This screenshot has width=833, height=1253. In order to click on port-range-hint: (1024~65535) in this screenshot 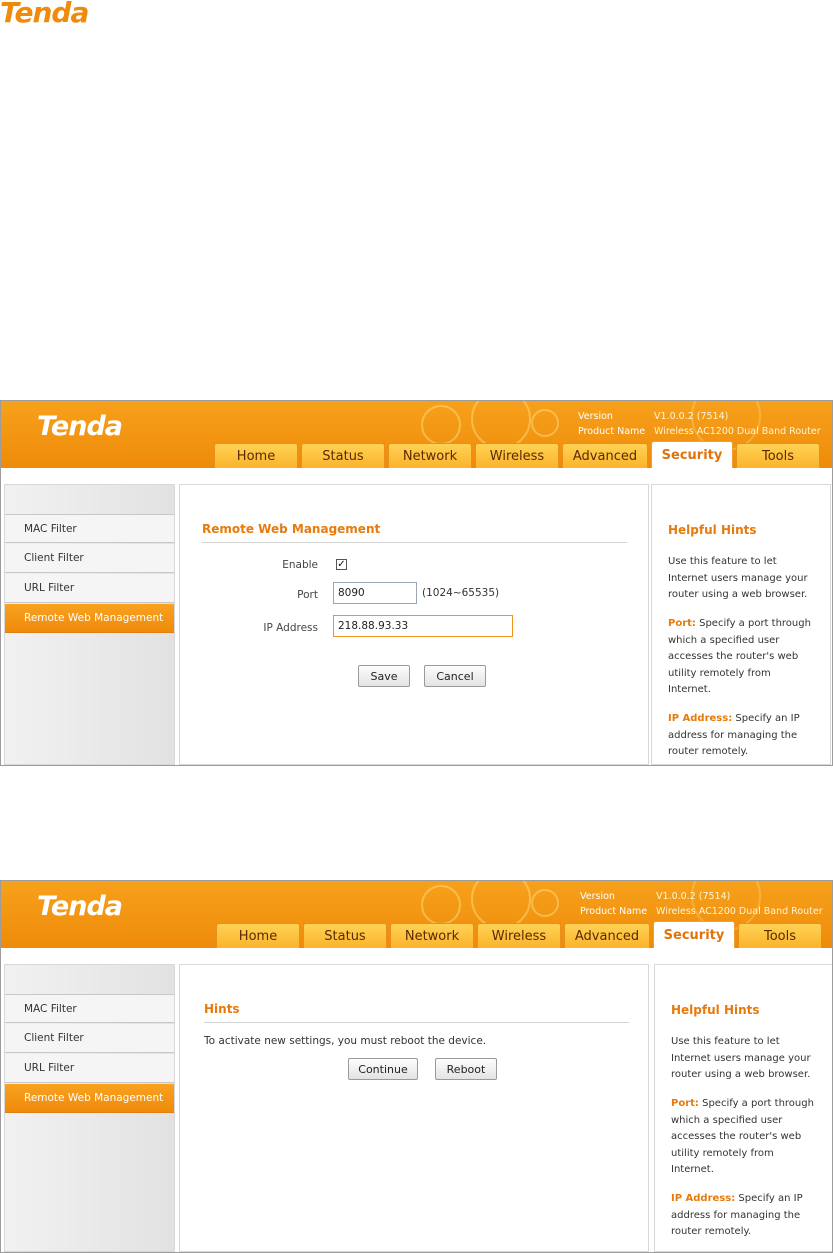, I will do `click(461, 593)`.